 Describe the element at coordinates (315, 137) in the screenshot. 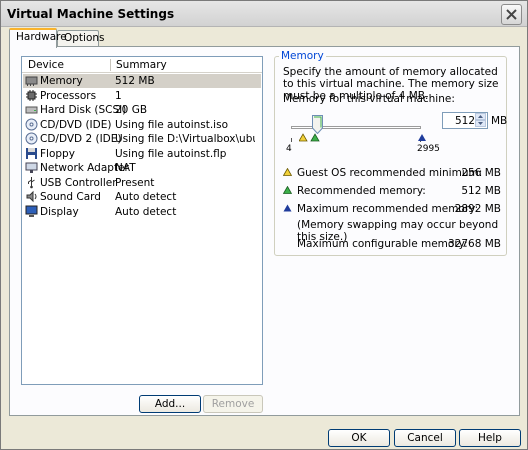

I see `recommended-marker-icon` at that location.